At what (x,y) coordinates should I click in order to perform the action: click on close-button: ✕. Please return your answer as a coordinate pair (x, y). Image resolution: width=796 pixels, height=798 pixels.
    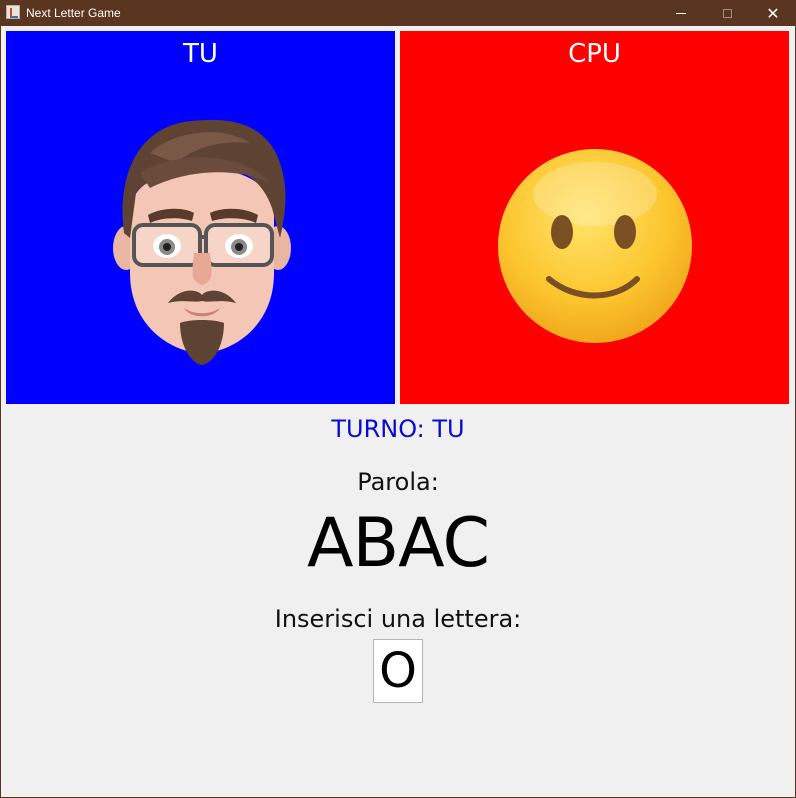
    Looking at the image, I should click on (773, 13).